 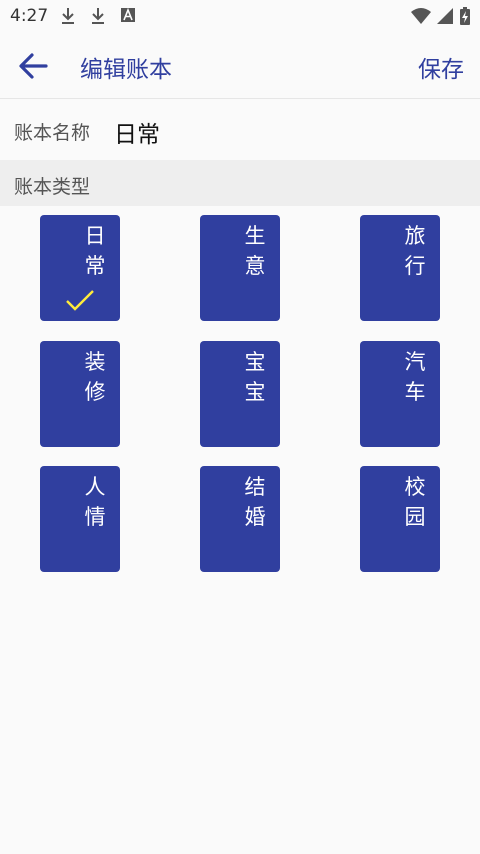 What do you see at coordinates (240, 268) in the screenshot?
I see `type-card-business: 生意` at bounding box center [240, 268].